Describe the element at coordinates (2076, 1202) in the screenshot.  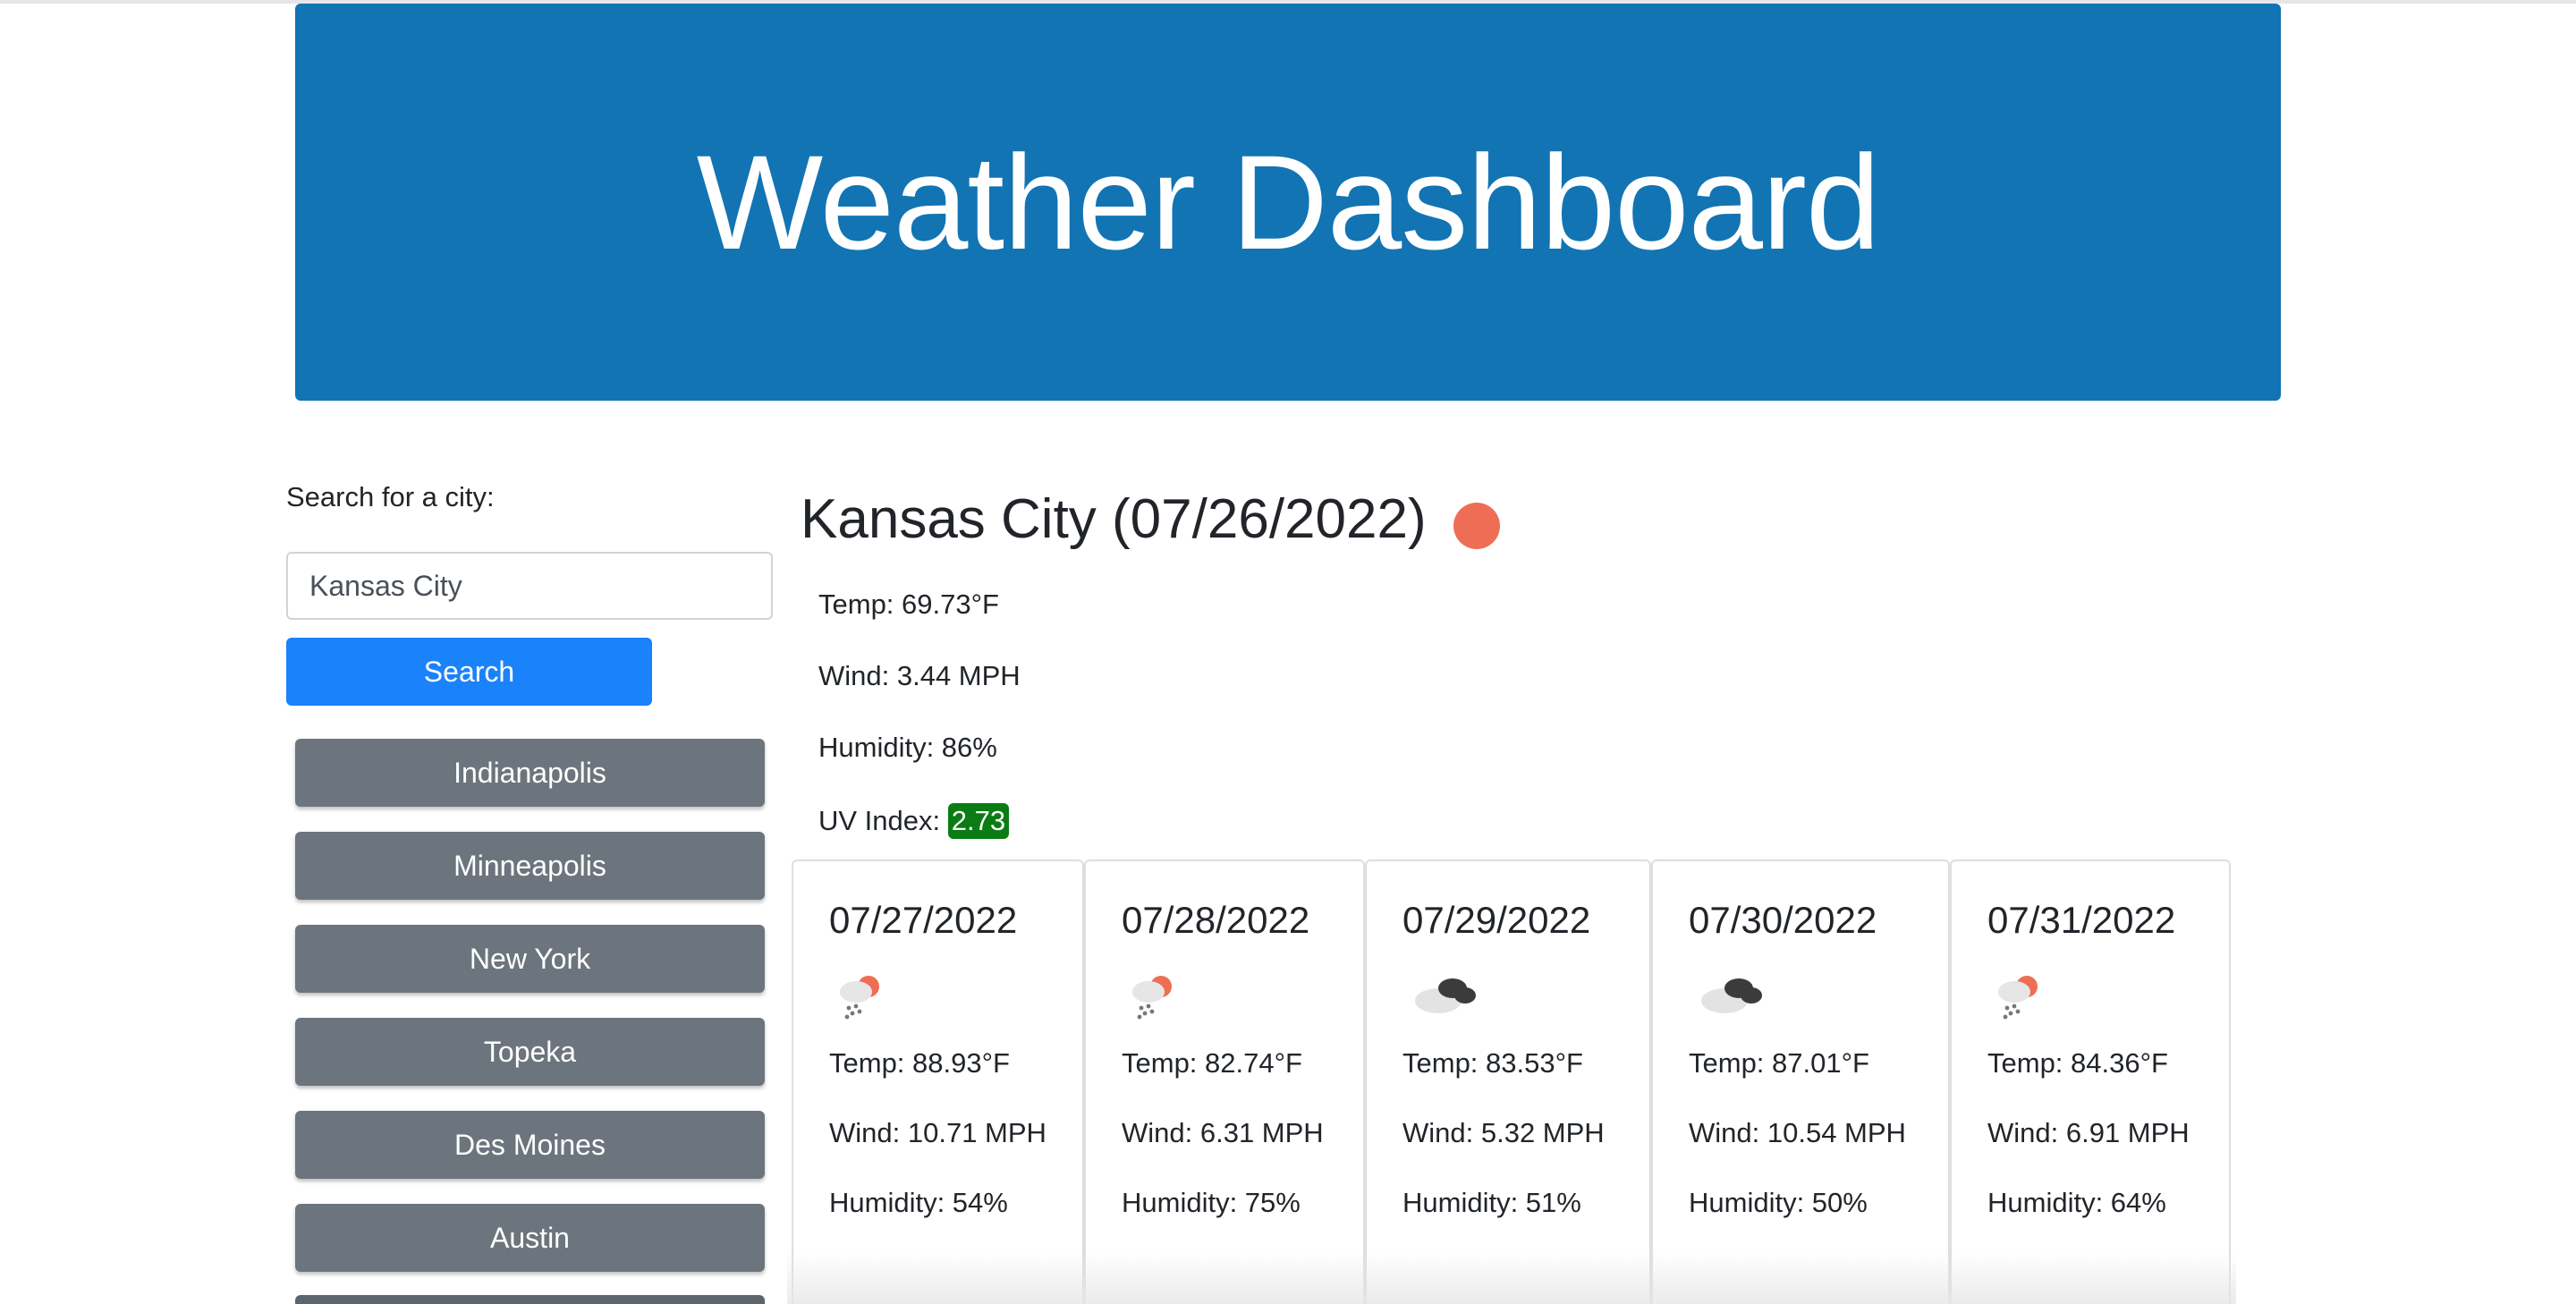
I see `forecast-humidity: Humidity: 64%` at that location.